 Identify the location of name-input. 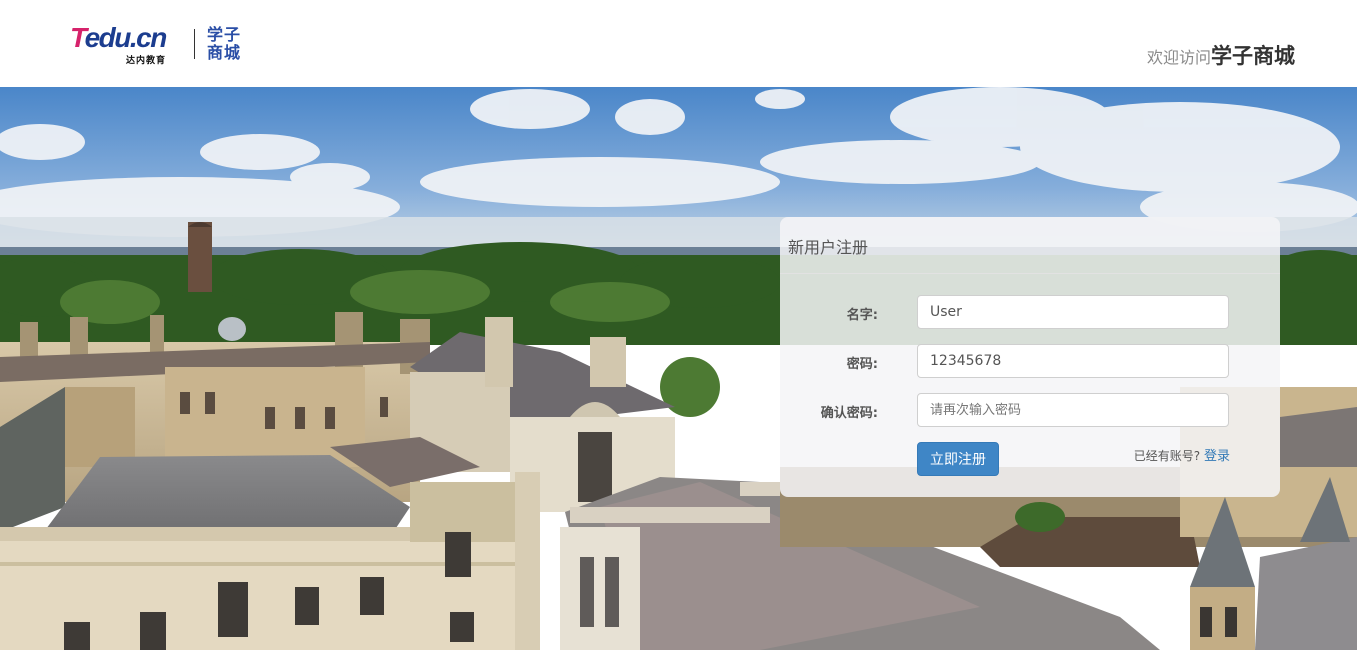
(1073, 312).